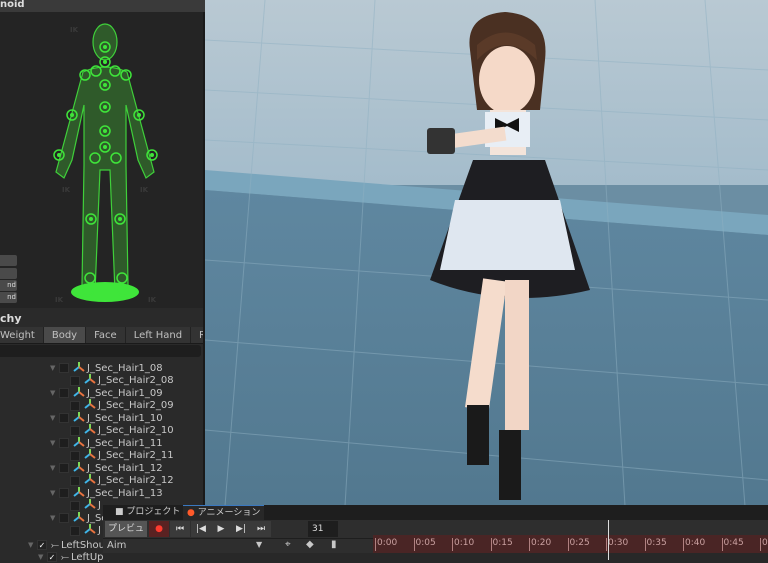 The width and height of the screenshot is (768, 563). Describe the element at coordinates (144, 190) in the screenshot. I see `ik-toggle-right-hand: IK` at that location.